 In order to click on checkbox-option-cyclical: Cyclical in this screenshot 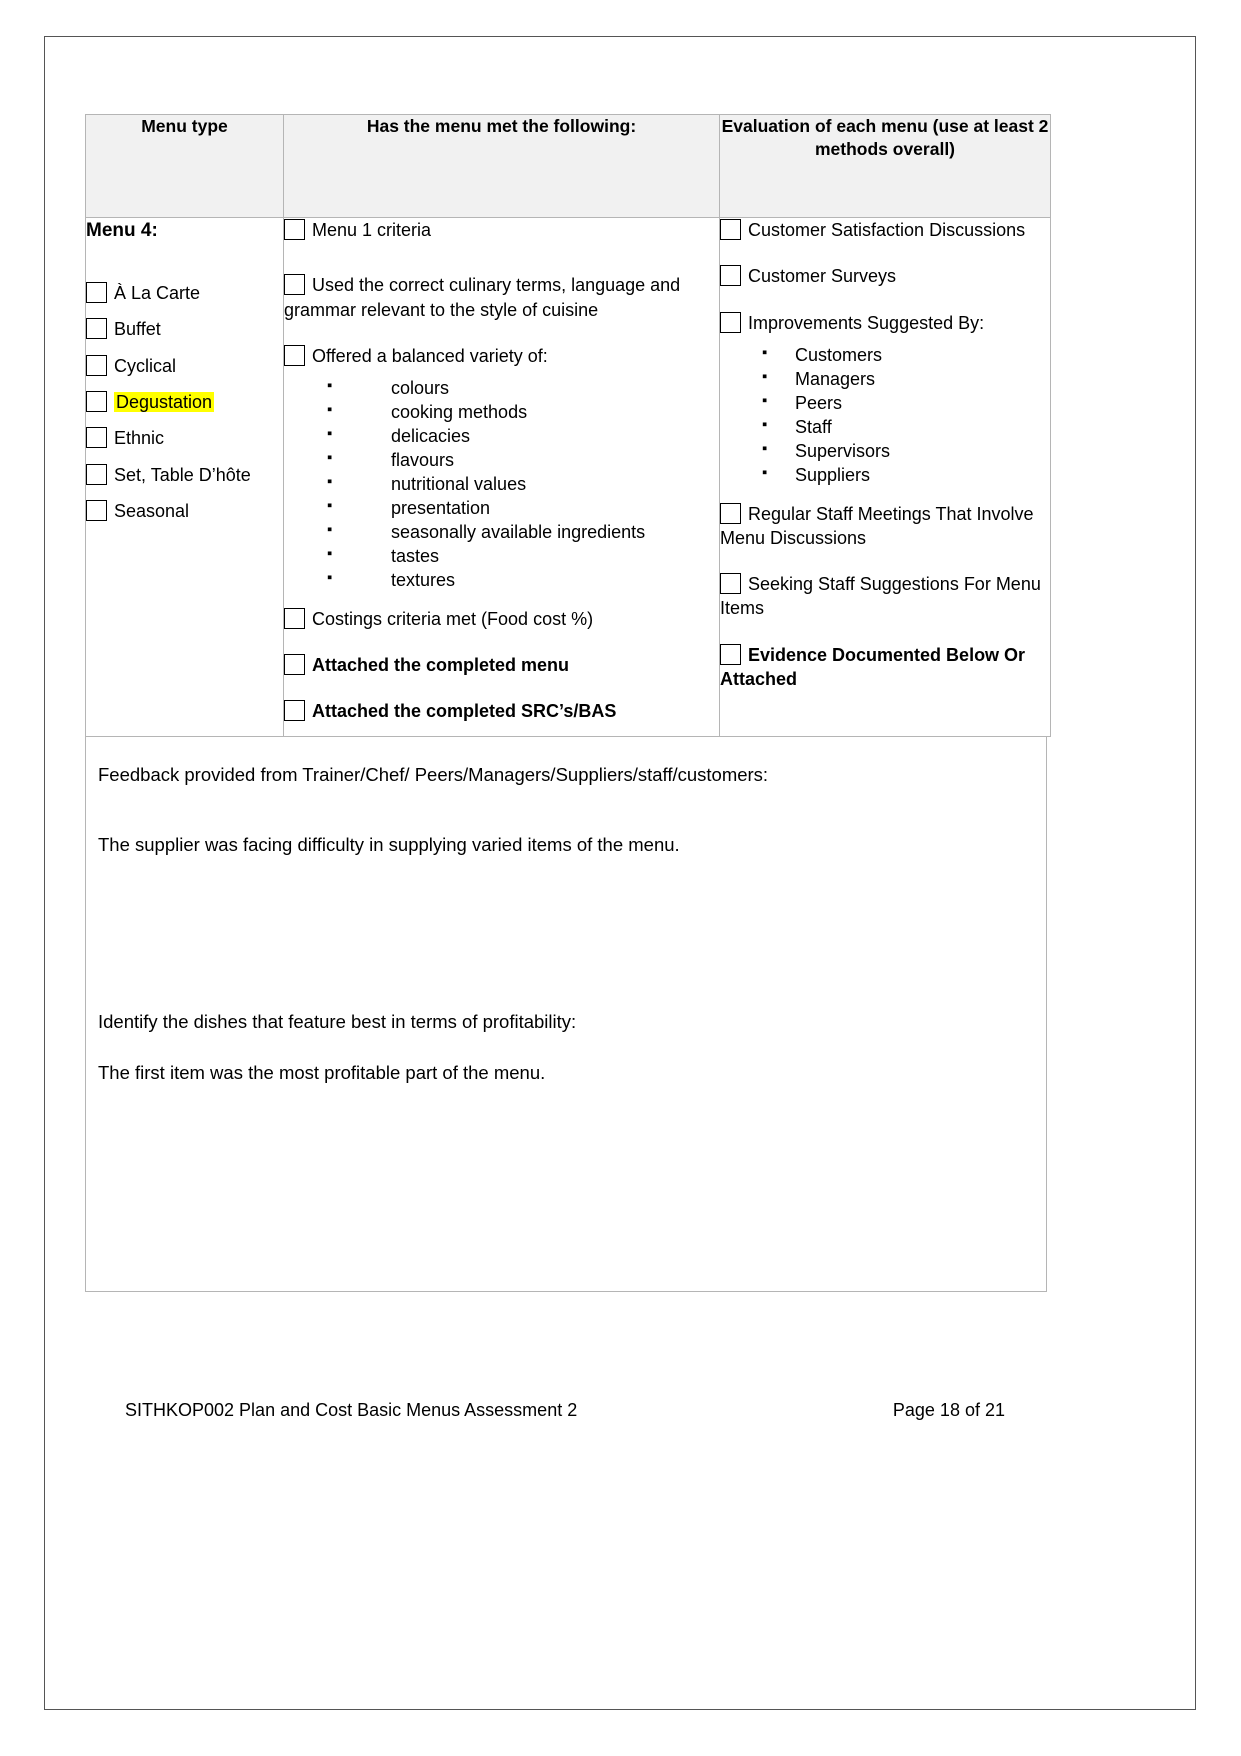, I will do `click(184, 366)`.